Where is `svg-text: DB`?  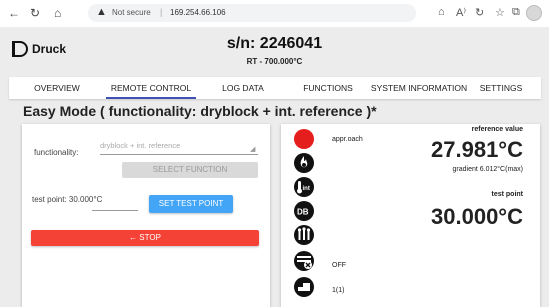 svg-text: DB is located at coordinates (303, 212).